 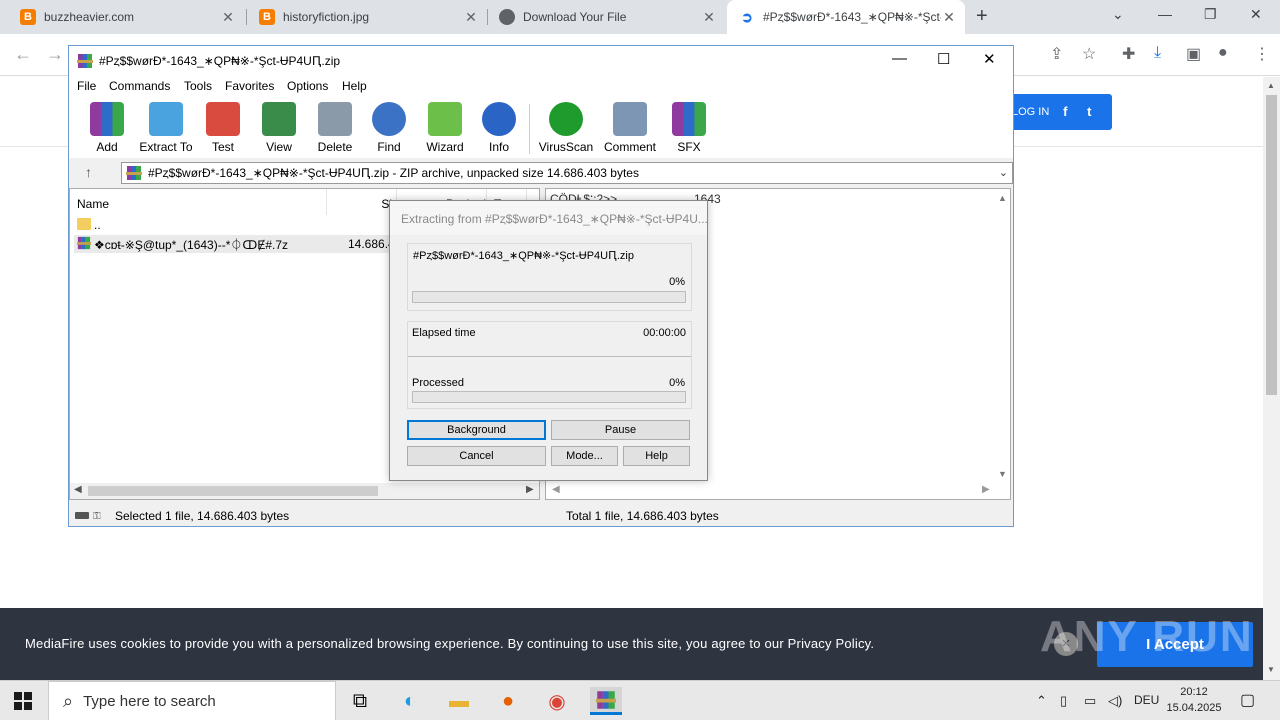 What do you see at coordinates (84, 243) in the screenshot?
I see `archive-icon` at bounding box center [84, 243].